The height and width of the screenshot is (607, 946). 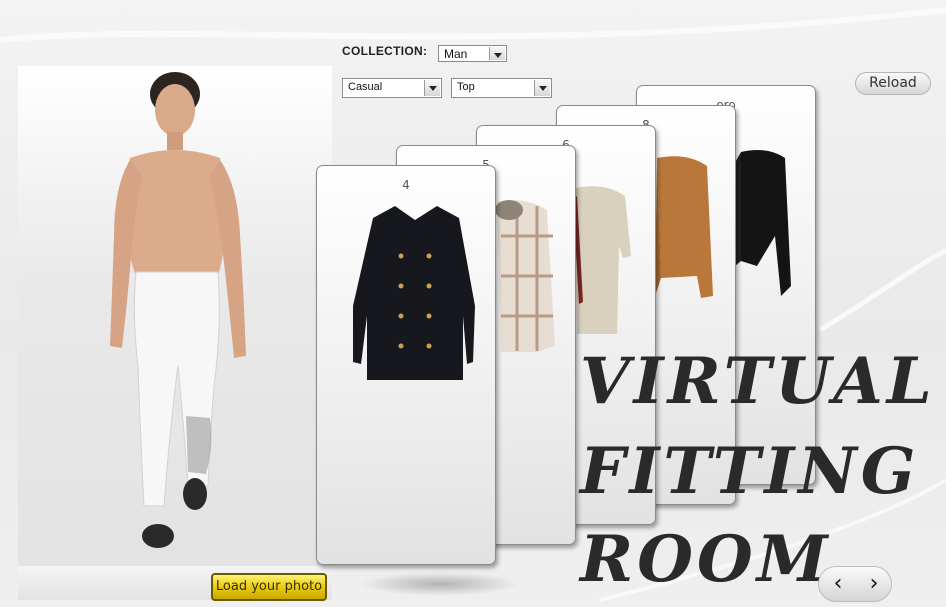 I want to click on garment-card: 4, so click(x=406, y=365).